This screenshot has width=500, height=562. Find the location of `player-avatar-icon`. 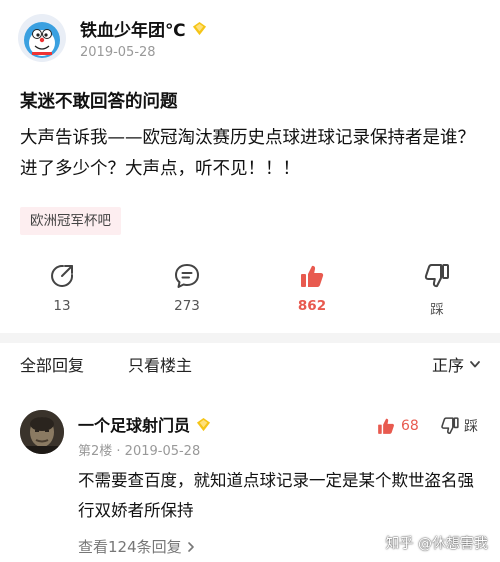

player-avatar-icon is located at coordinates (42, 432).